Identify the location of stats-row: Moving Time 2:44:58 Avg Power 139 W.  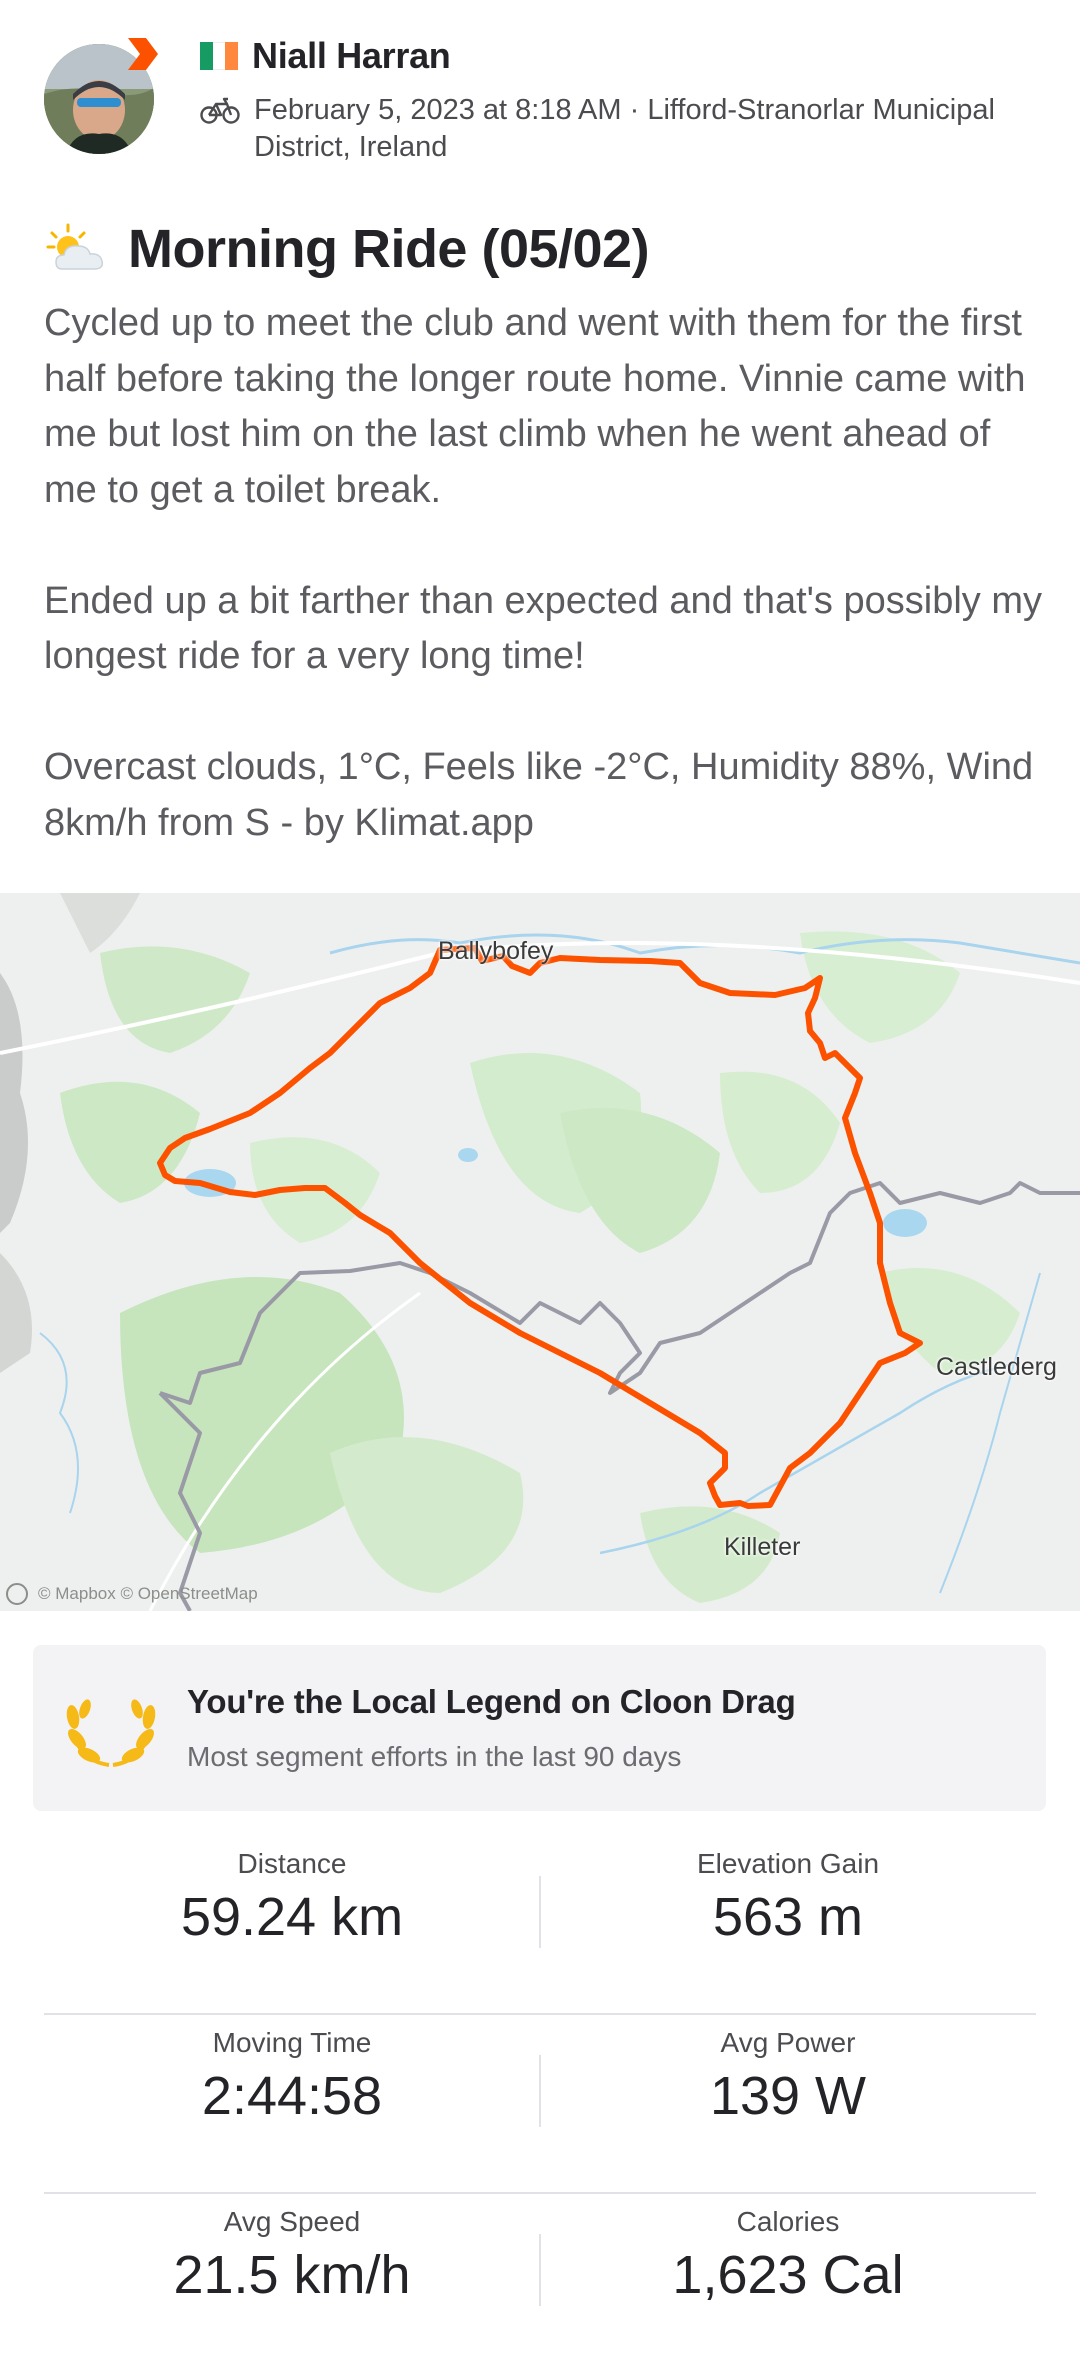
(540, 2104).